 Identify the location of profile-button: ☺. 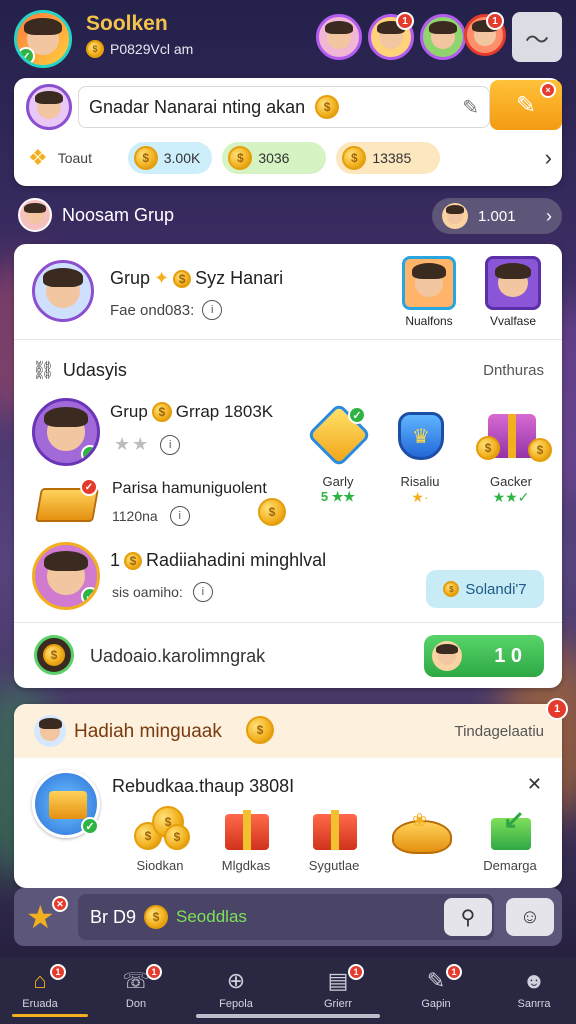
(530, 917).